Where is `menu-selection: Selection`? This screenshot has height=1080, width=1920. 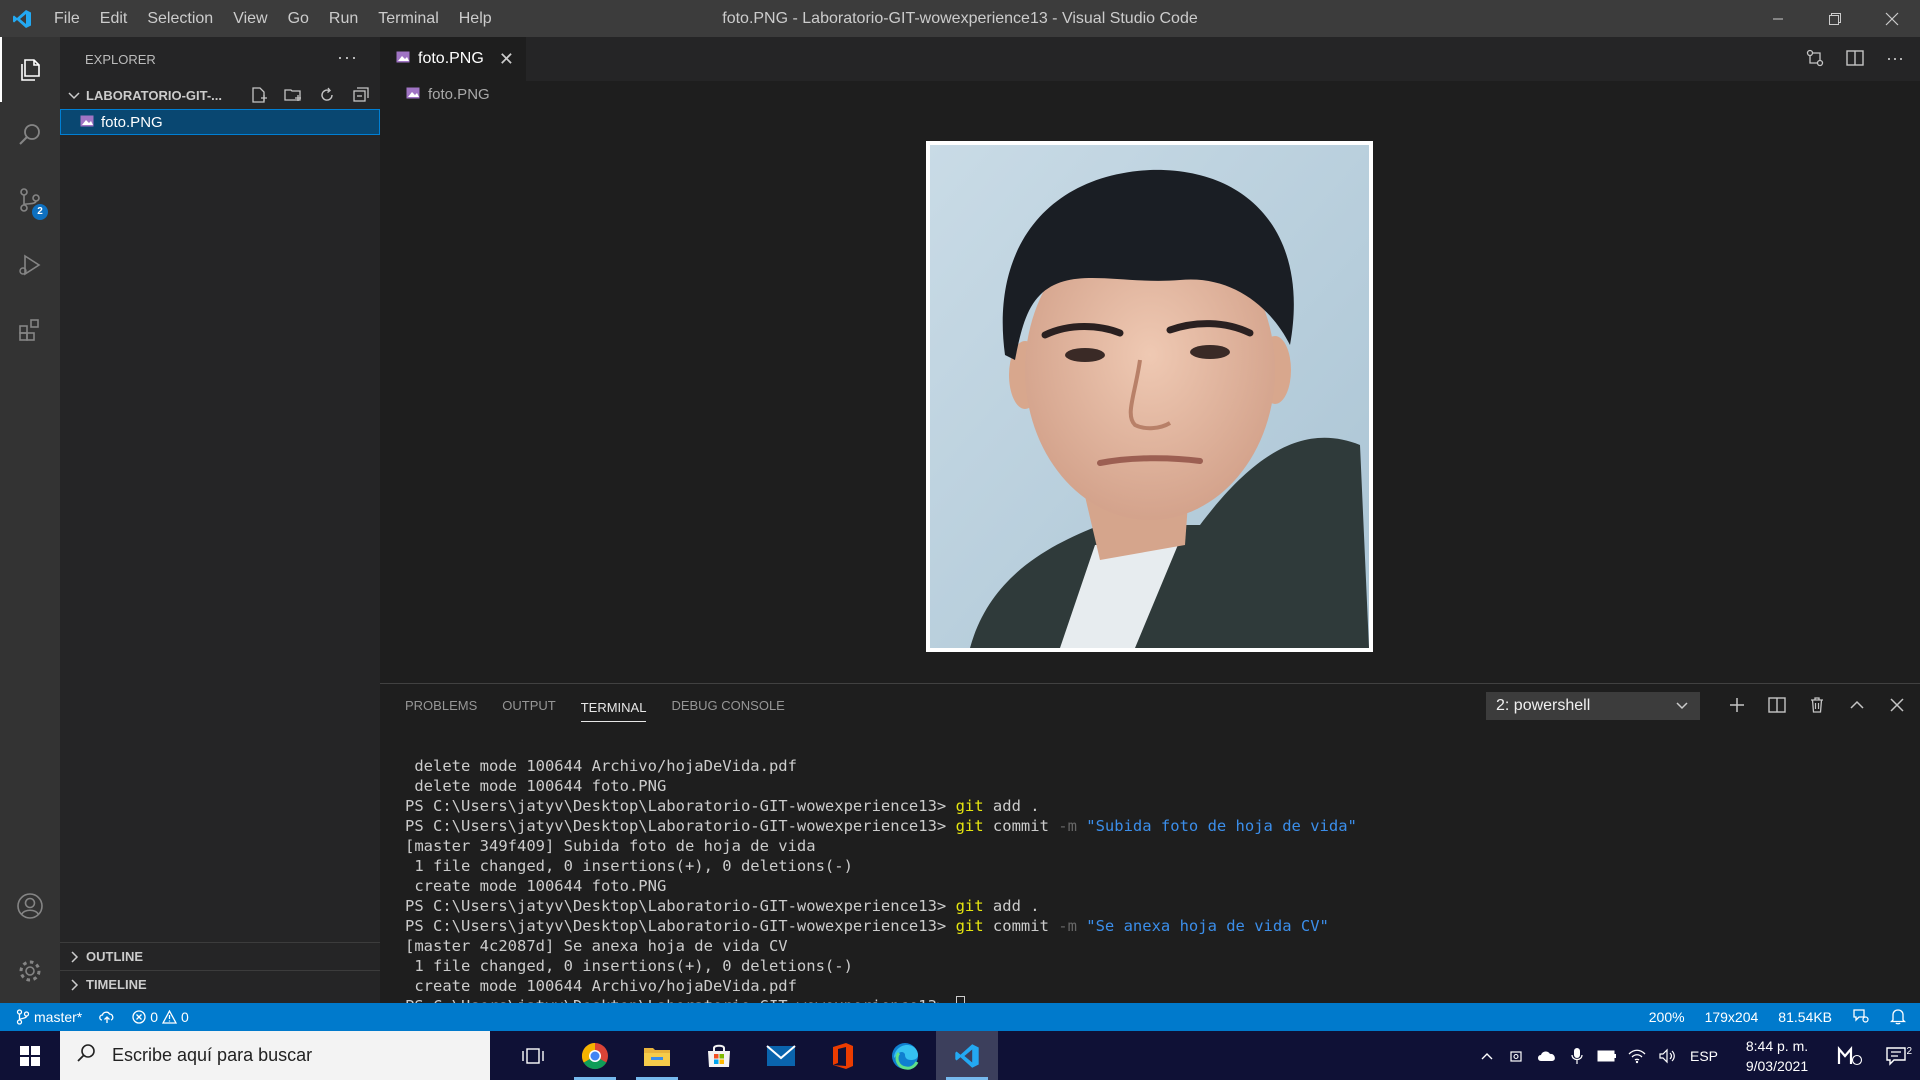
menu-selection: Selection is located at coordinates (180, 18).